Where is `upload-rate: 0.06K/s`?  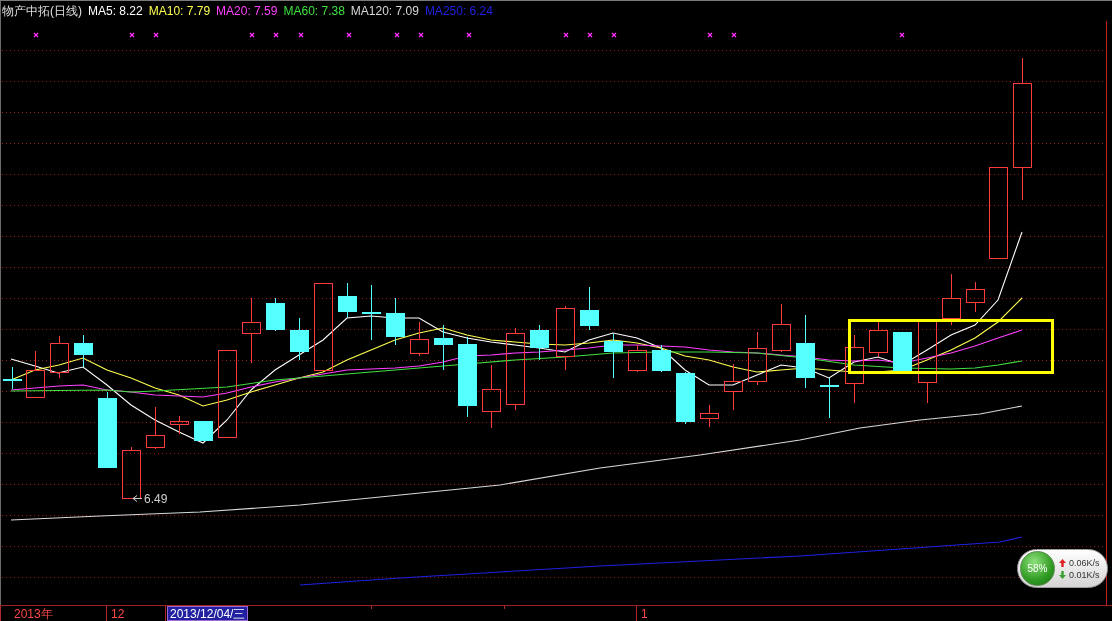 upload-rate: 0.06K/s is located at coordinates (1084, 562).